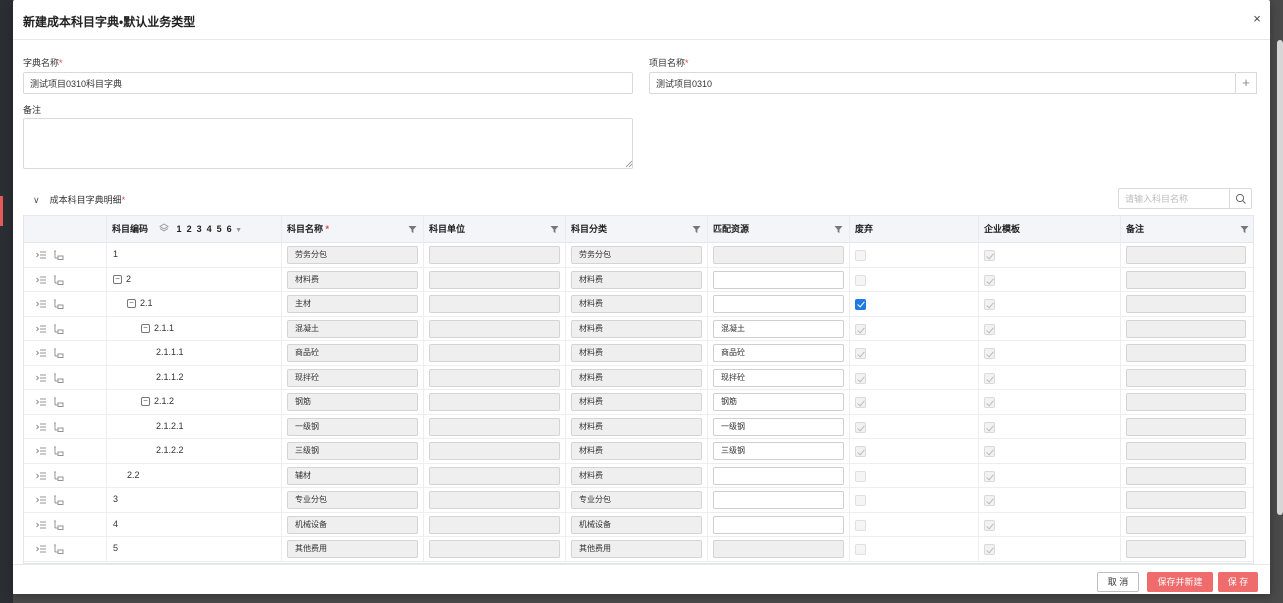 This screenshot has width=1283, height=603. Describe the element at coordinates (352, 279) in the screenshot. I see `subject-name-field: 材料费` at that location.